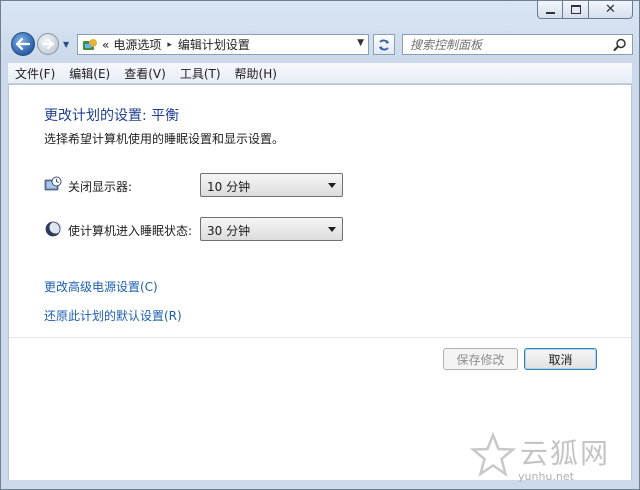 Image resolution: width=640 pixels, height=490 pixels. What do you see at coordinates (560, 359) in the screenshot?
I see `cancel-button: 取消` at bounding box center [560, 359].